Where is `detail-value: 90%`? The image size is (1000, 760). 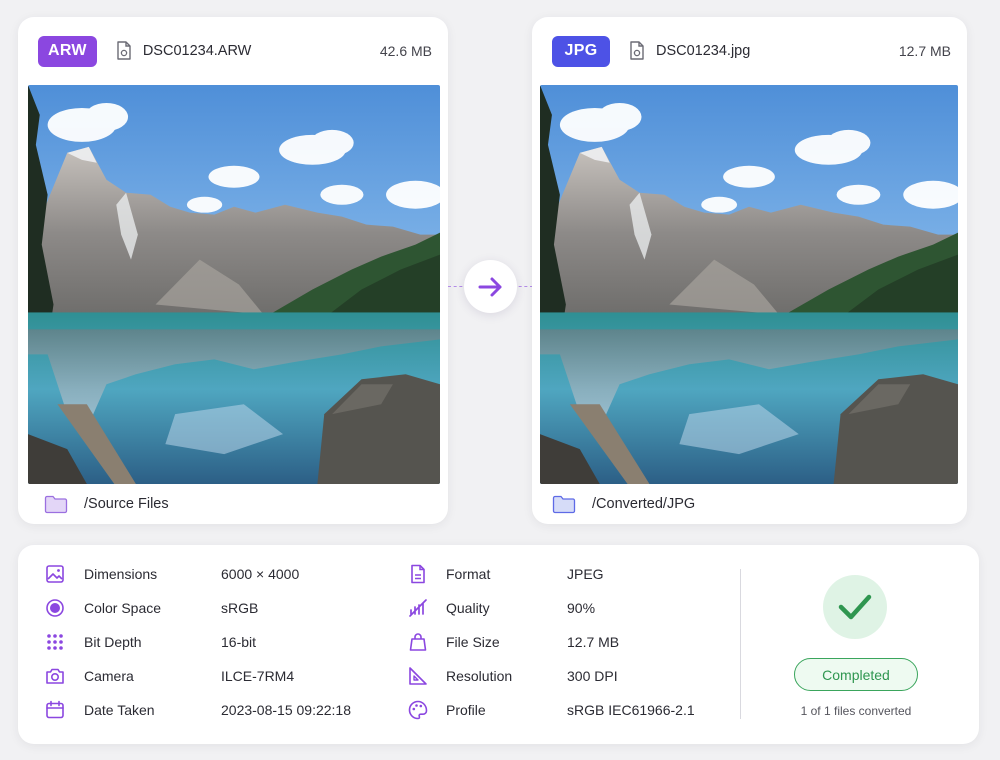
detail-value: 90% is located at coordinates (581, 608).